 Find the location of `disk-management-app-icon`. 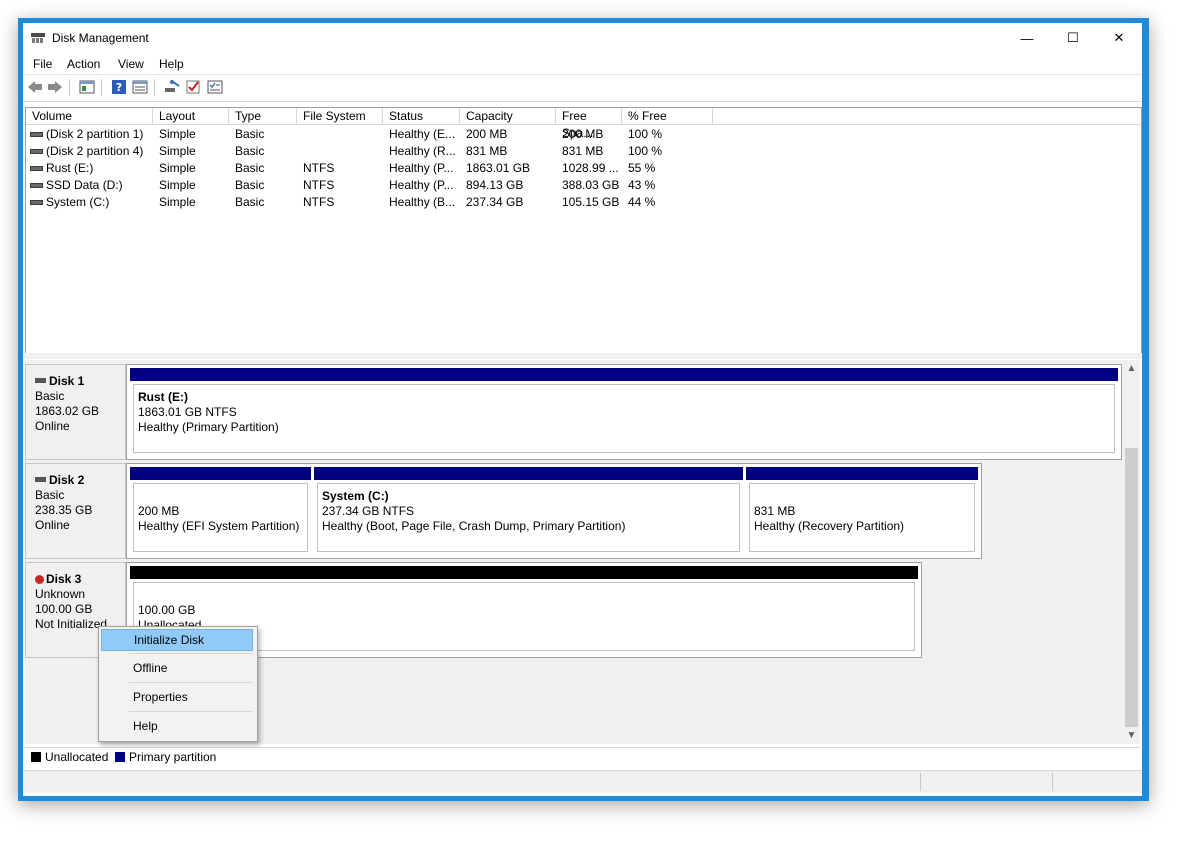

disk-management-app-icon is located at coordinates (38, 38).